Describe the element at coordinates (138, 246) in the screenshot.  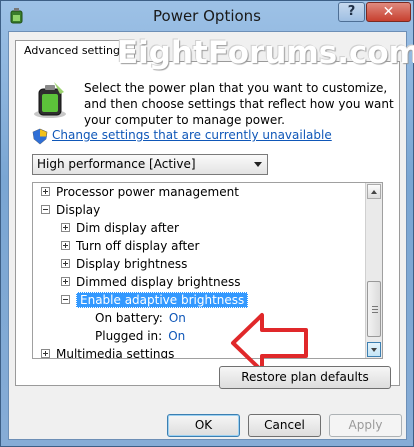
I see `tree-item-label: Turn off display after` at that location.